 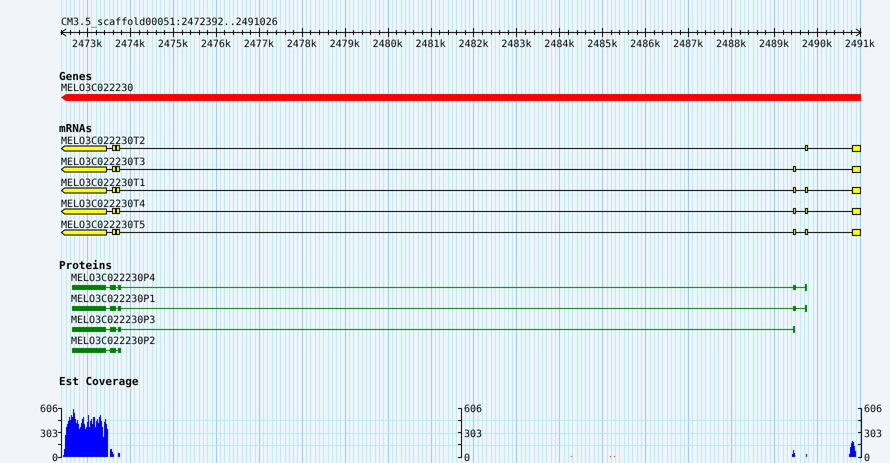 What do you see at coordinates (103, 183) in the screenshot?
I see `transcript-label: MELO3C022230T1` at bounding box center [103, 183].